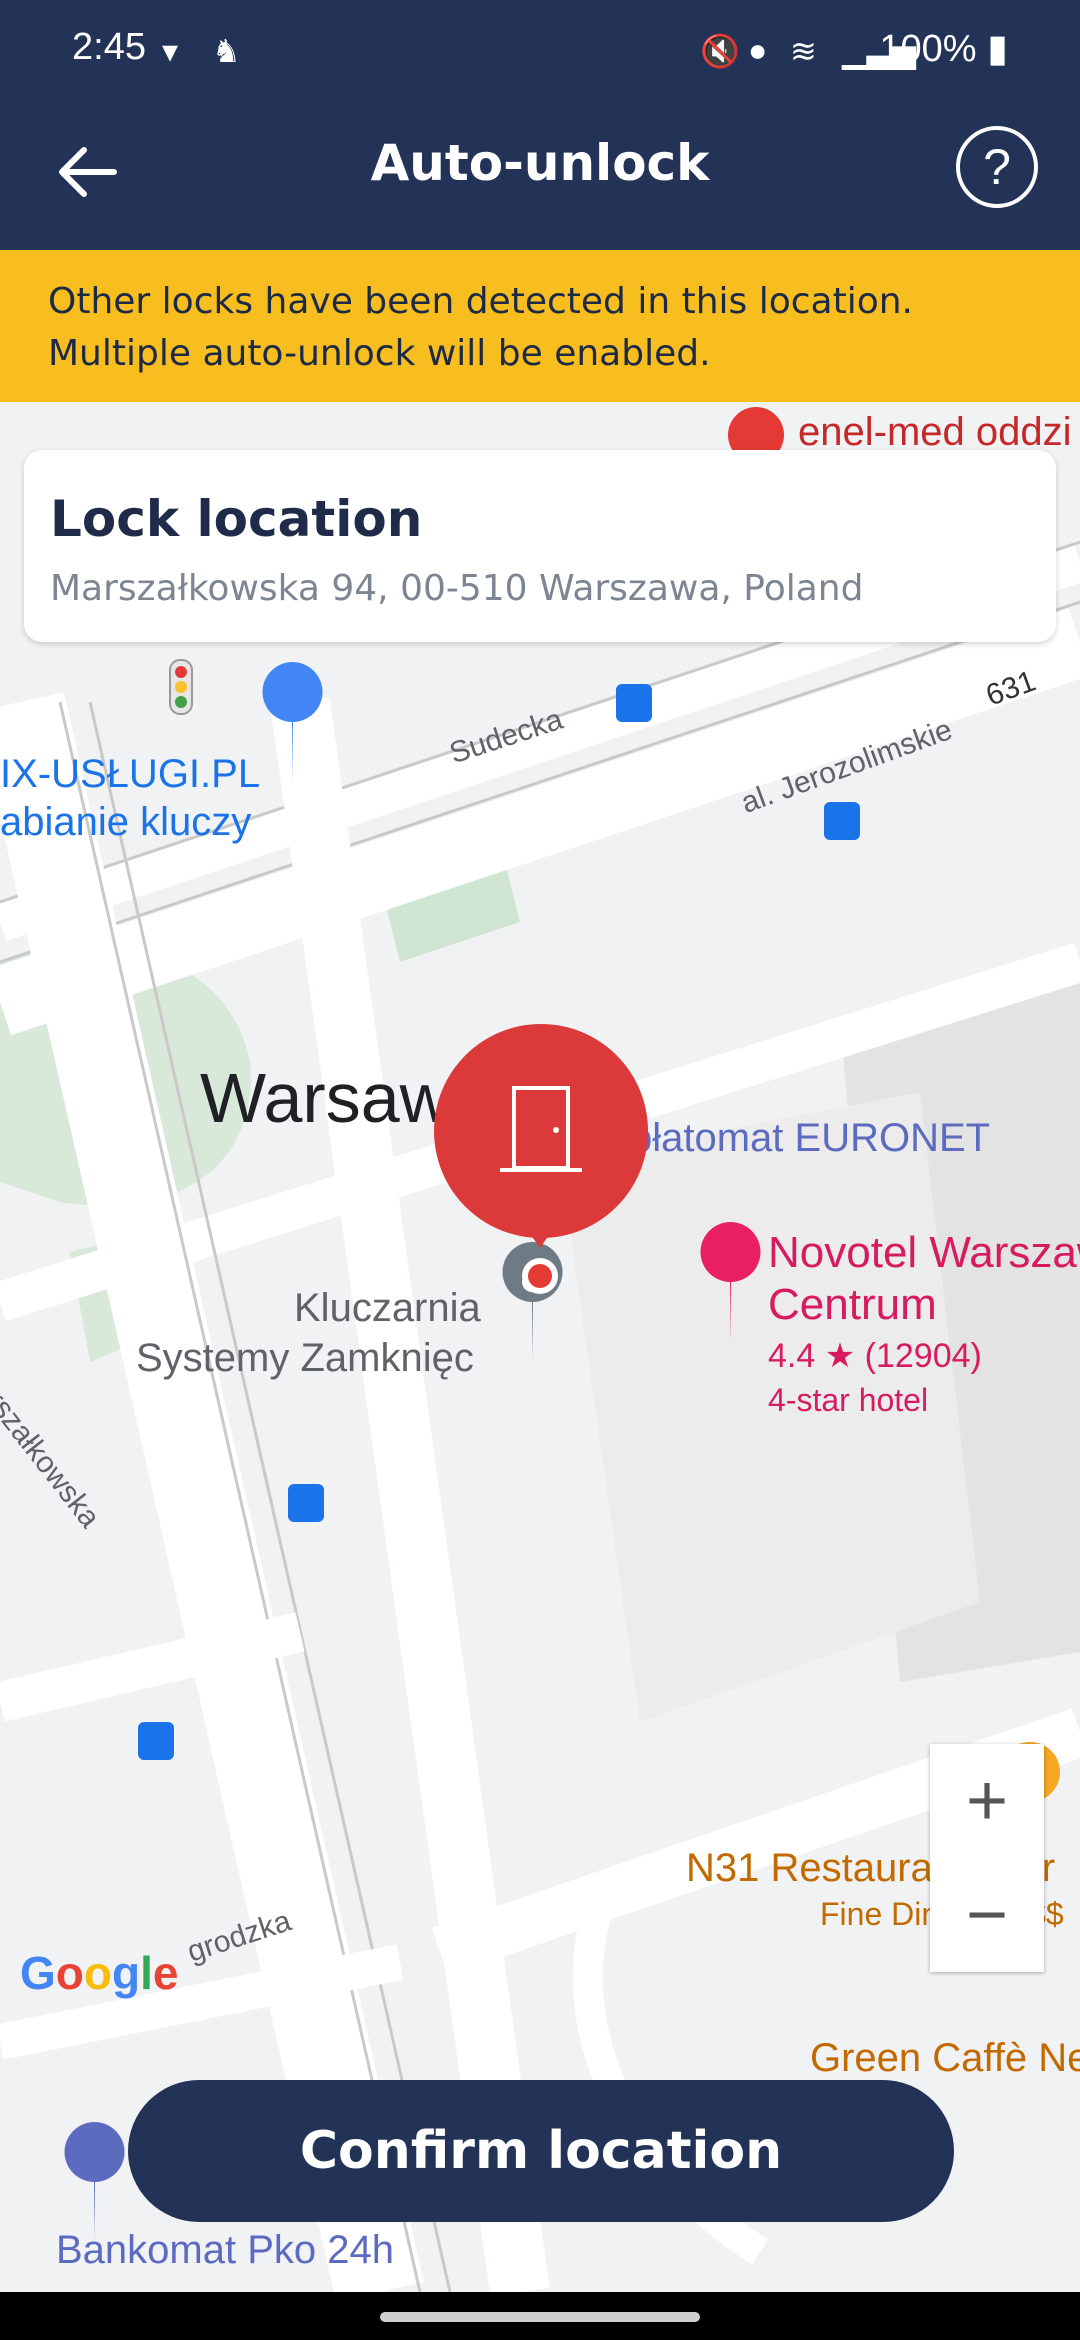 This screenshot has height=2340, width=1080. What do you see at coordinates (226, 51) in the screenshot?
I see `assistant-icon: ♞` at bounding box center [226, 51].